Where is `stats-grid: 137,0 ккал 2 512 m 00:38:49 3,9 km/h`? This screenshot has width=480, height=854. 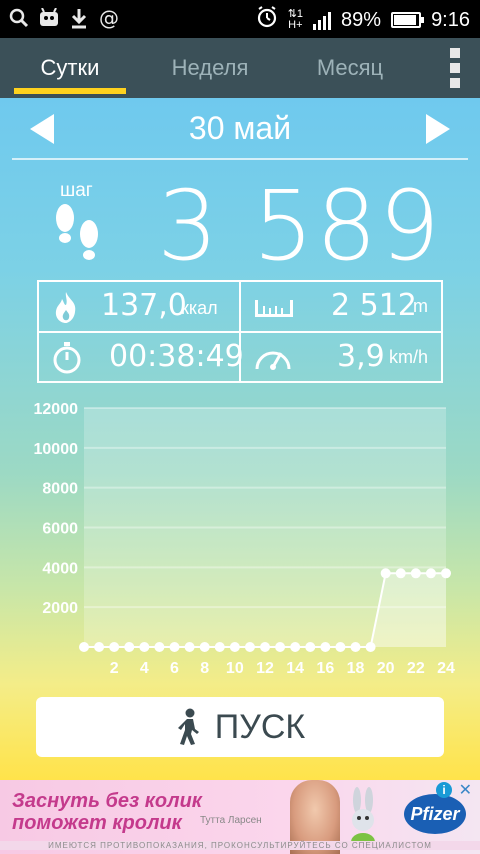 stats-grid: 137,0 ккал 2 512 m 00:38:49 3,9 km/h is located at coordinates (240, 331).